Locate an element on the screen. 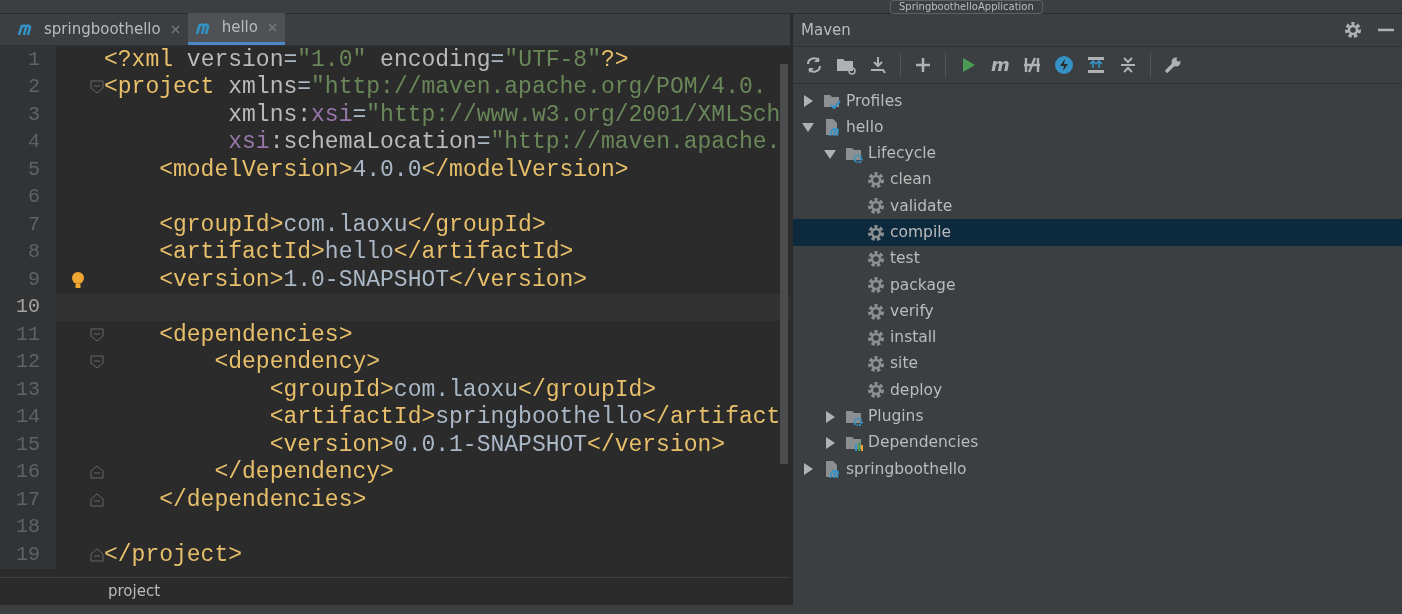  code-line: </dependency> is located at coordinates (303, 472).